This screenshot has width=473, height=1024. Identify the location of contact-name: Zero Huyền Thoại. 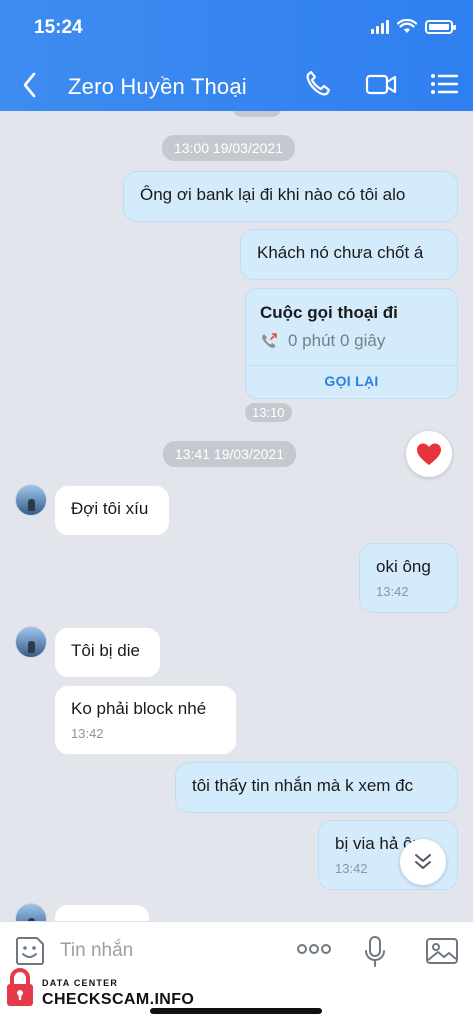
(157, 87).